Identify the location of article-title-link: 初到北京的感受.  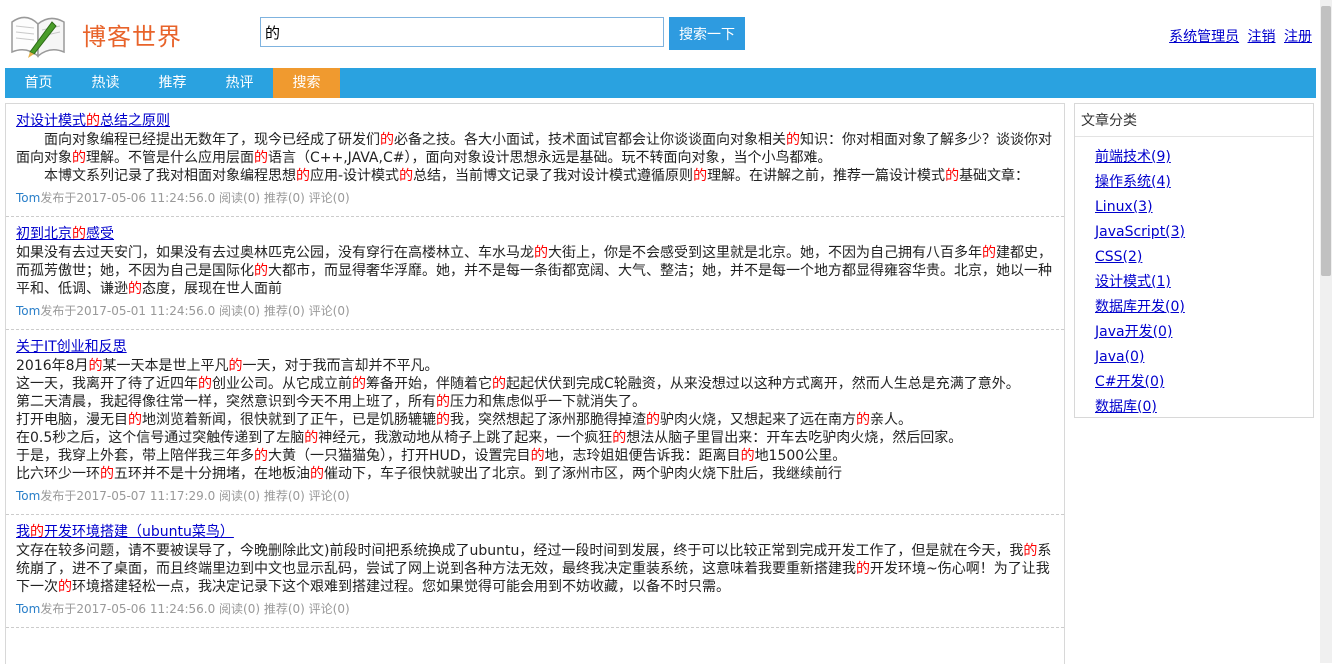
(65, 234).